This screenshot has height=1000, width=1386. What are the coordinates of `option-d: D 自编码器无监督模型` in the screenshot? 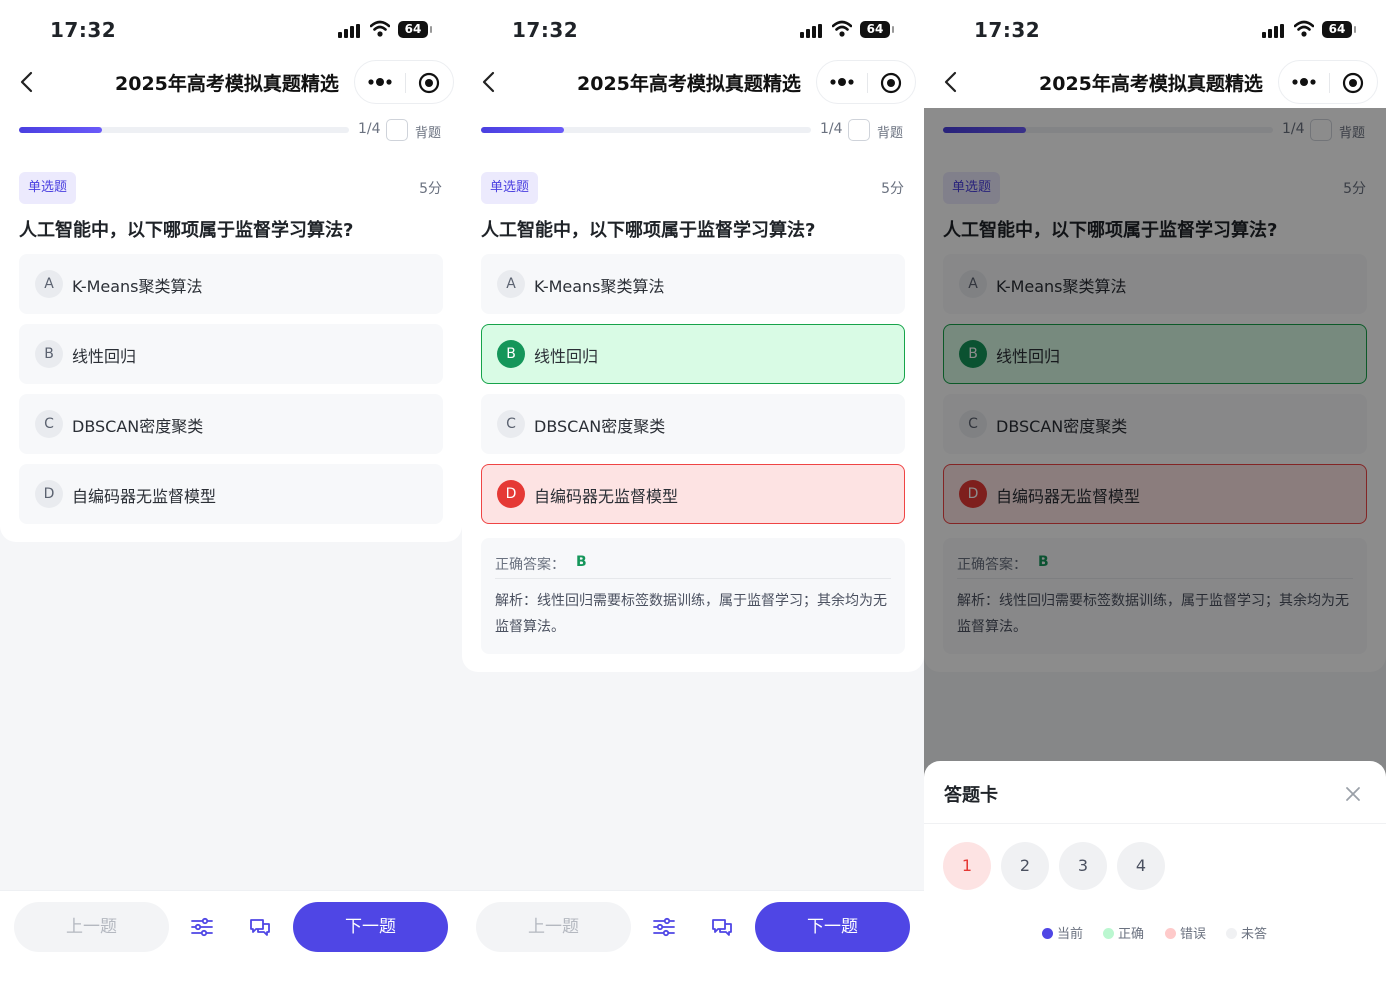 It's located at (231, 494).